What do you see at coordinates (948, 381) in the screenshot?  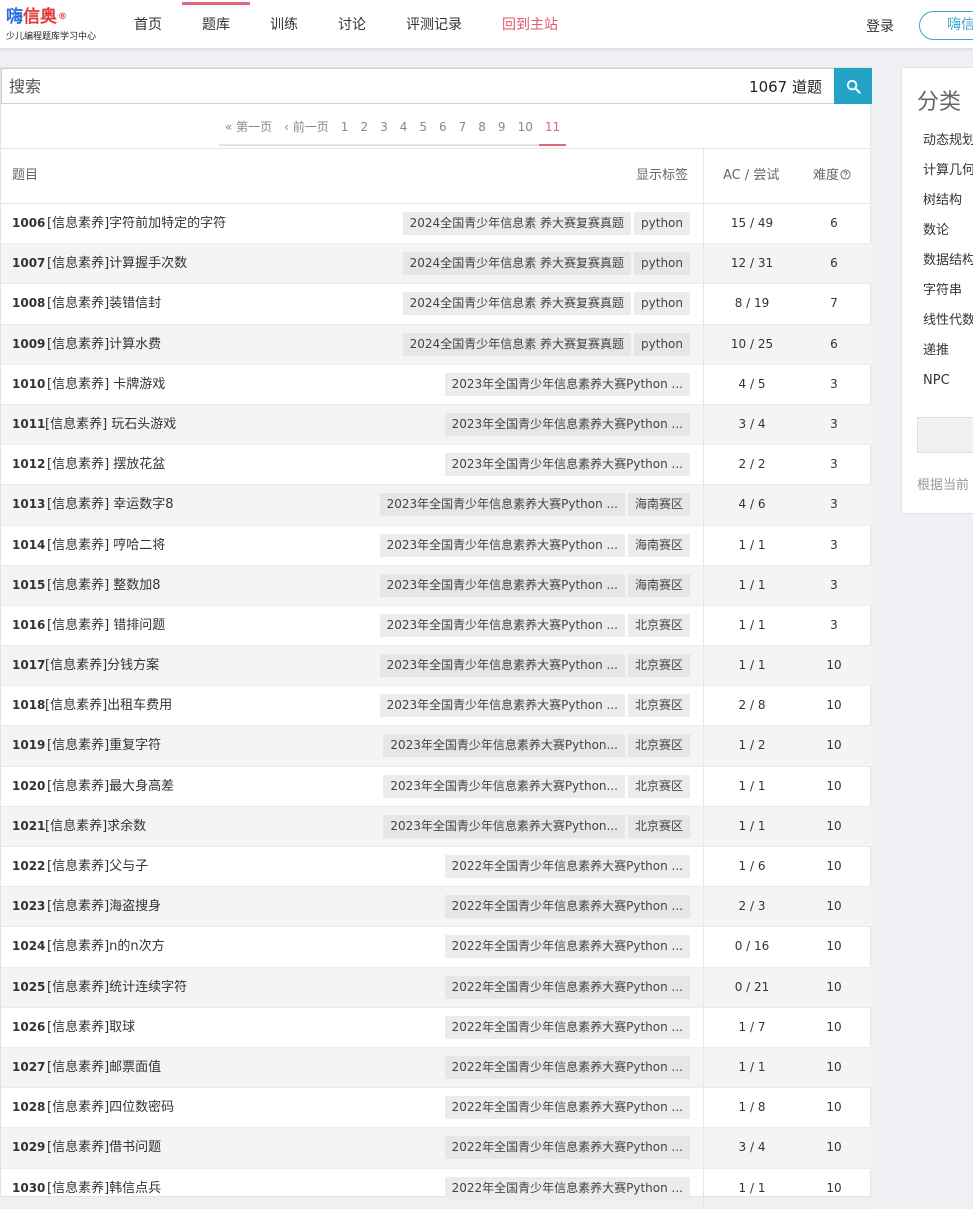 I see `category-item: NPC` at bounding box center [948, 381].